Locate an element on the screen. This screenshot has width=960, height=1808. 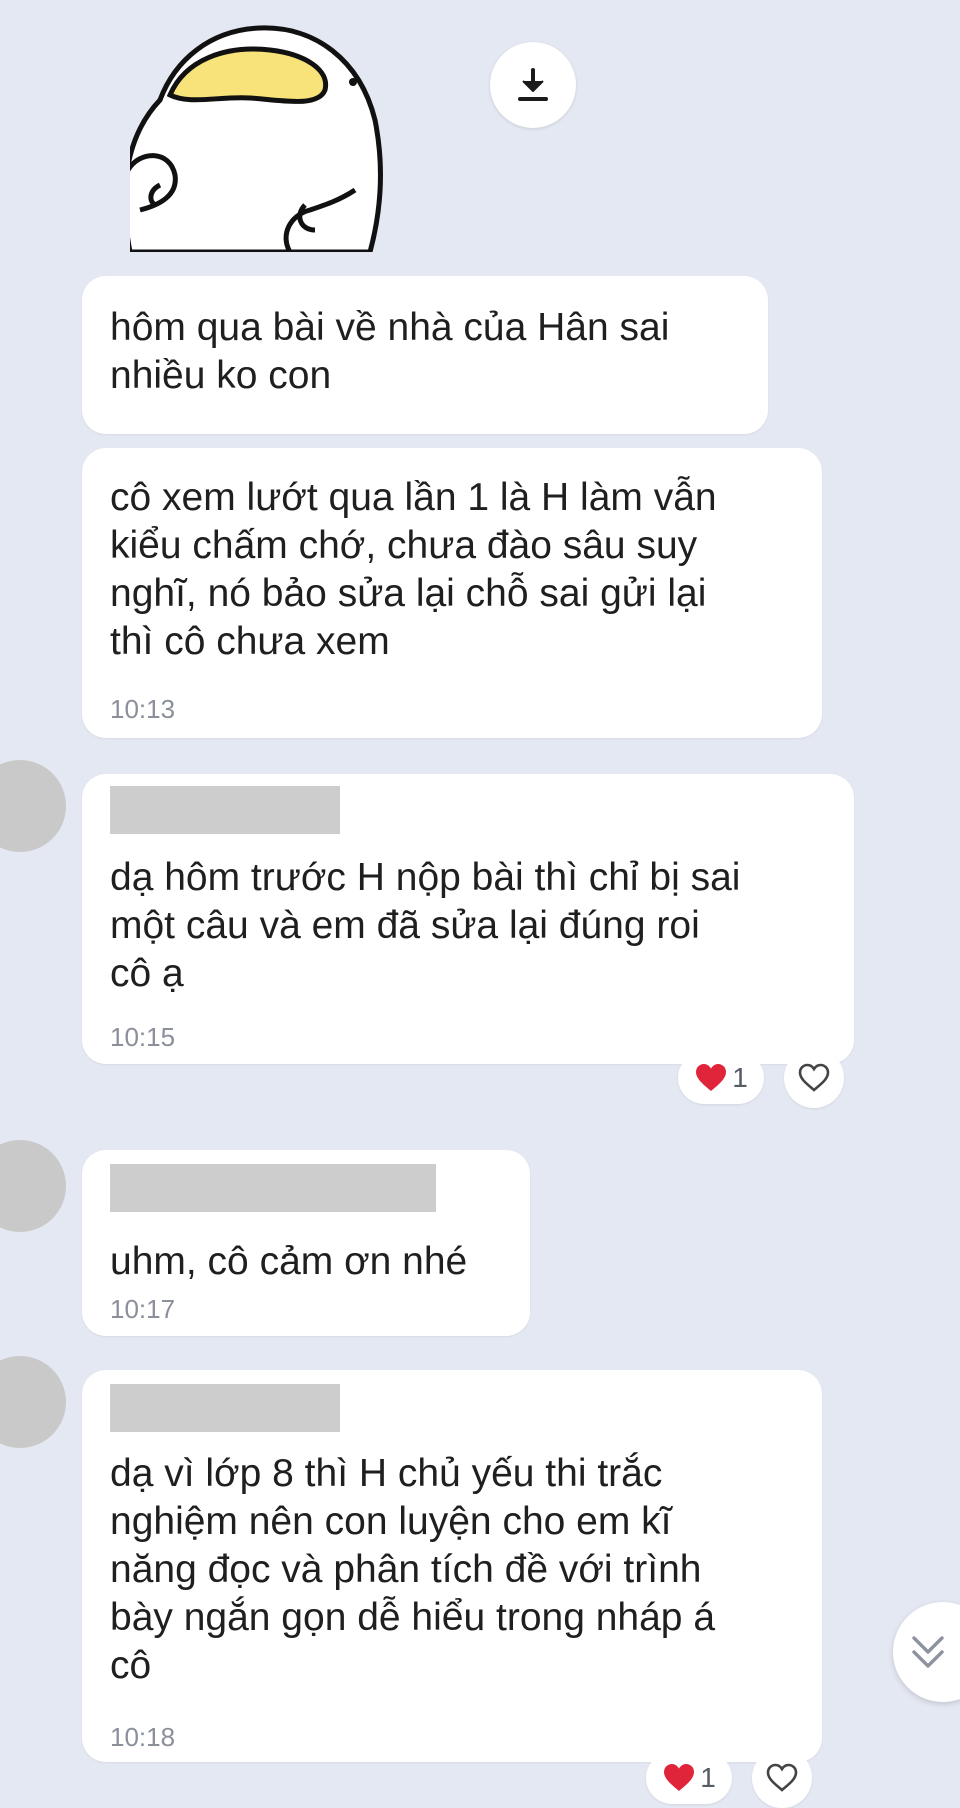
message-timestamp: 10:17 is located at coordinates (143, 1309).